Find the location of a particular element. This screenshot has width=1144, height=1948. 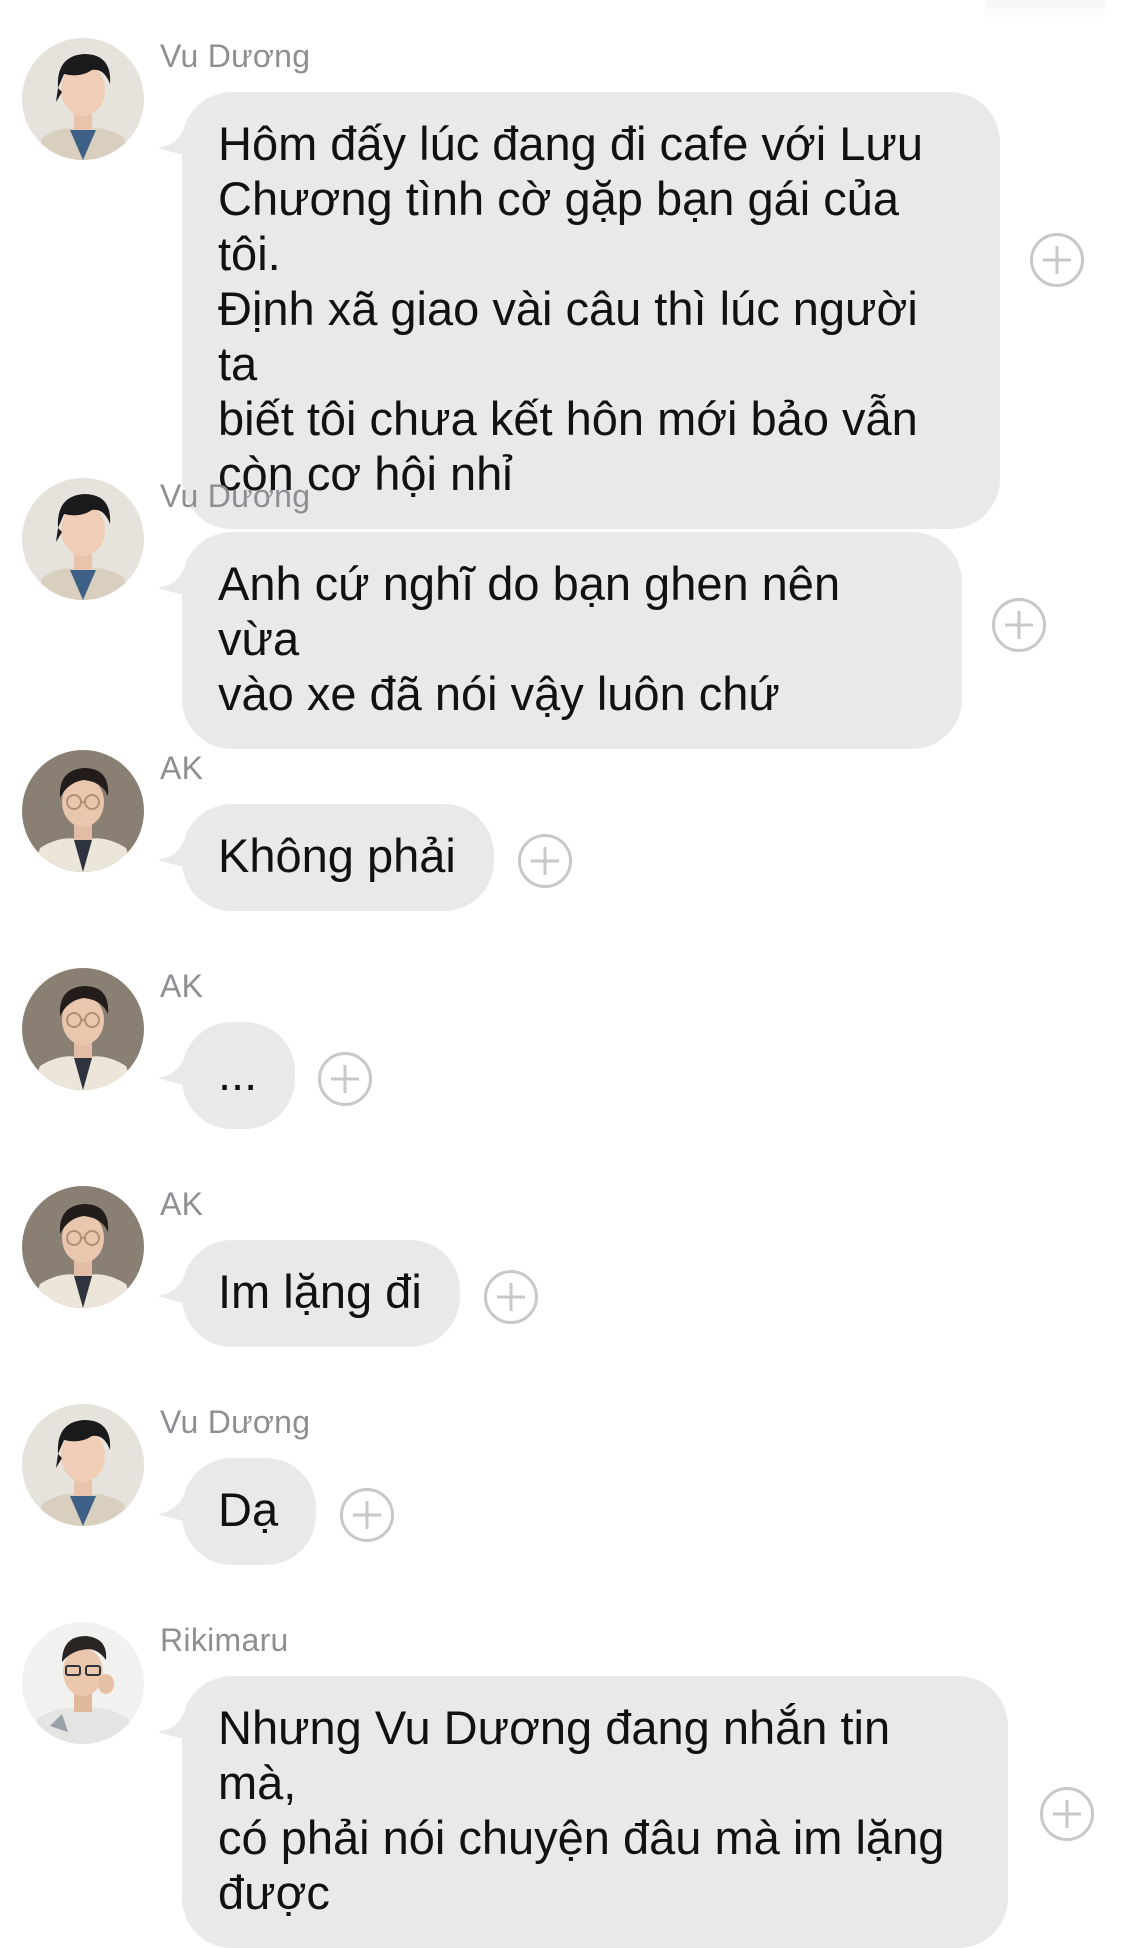

message-row: AK Không phải is located at coordinates (572, 835).